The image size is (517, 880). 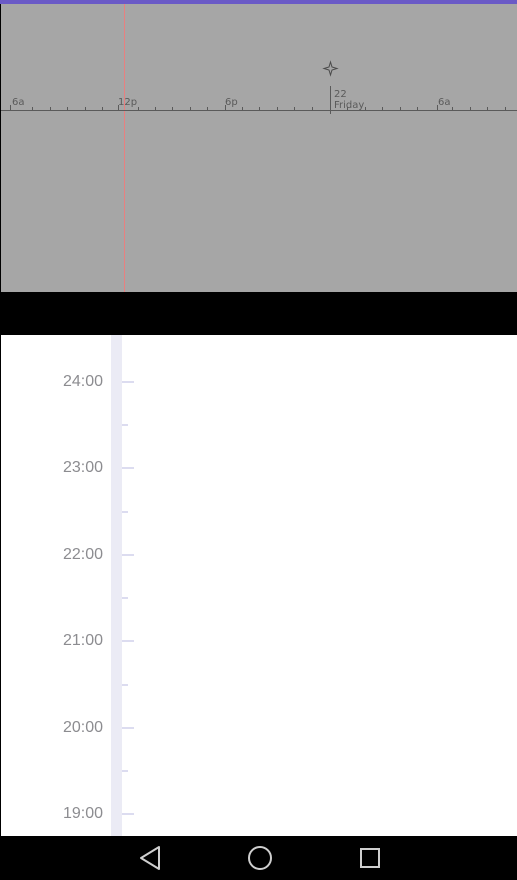 I want to click on panel-divider, so click(x=258, y=313).